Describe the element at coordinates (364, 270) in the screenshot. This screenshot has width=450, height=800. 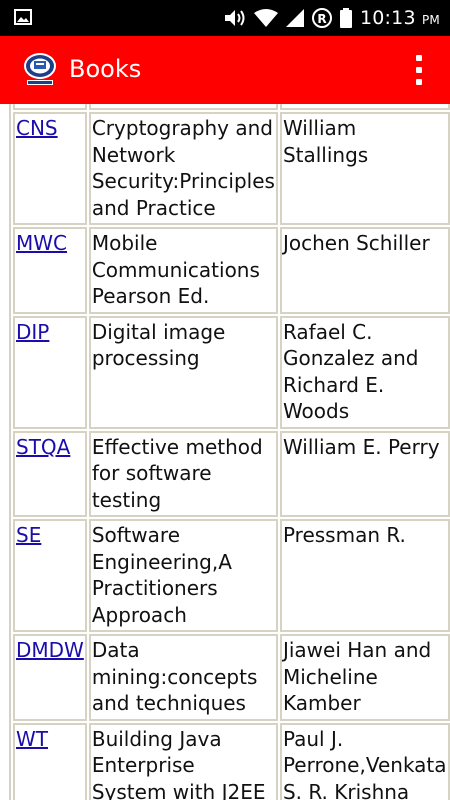
I see `book-author: Jochen Schiller` at that location.